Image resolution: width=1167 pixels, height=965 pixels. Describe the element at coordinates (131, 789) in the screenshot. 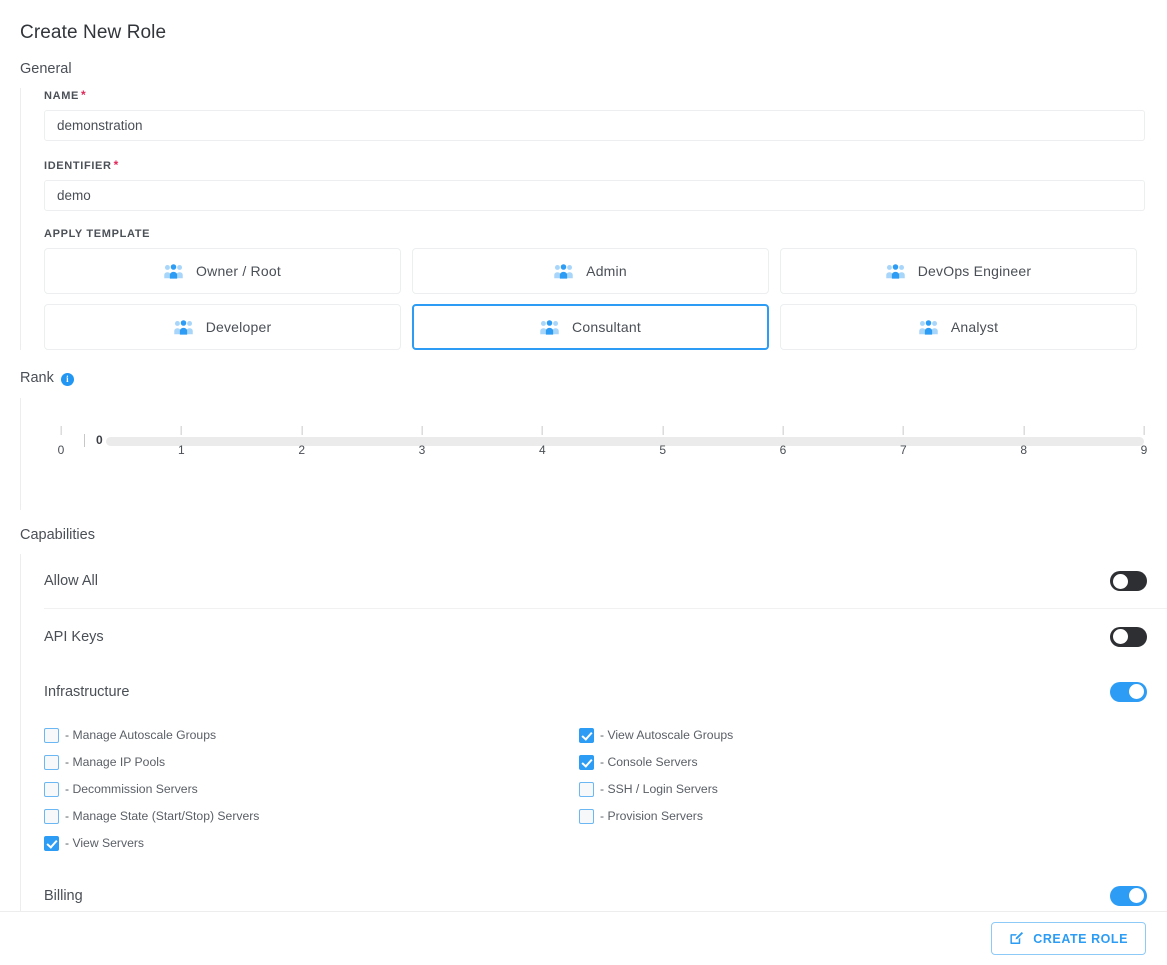

I see `permission-label: - Decommission Servers` at that location.